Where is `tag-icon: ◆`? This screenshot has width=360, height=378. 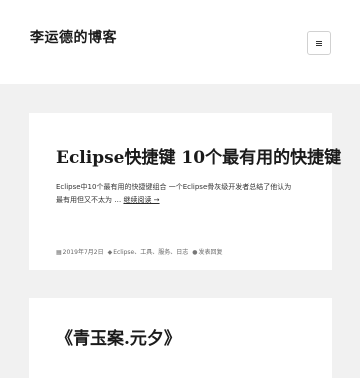 tag-icon: ◆ is located at coordinates (110, 252).